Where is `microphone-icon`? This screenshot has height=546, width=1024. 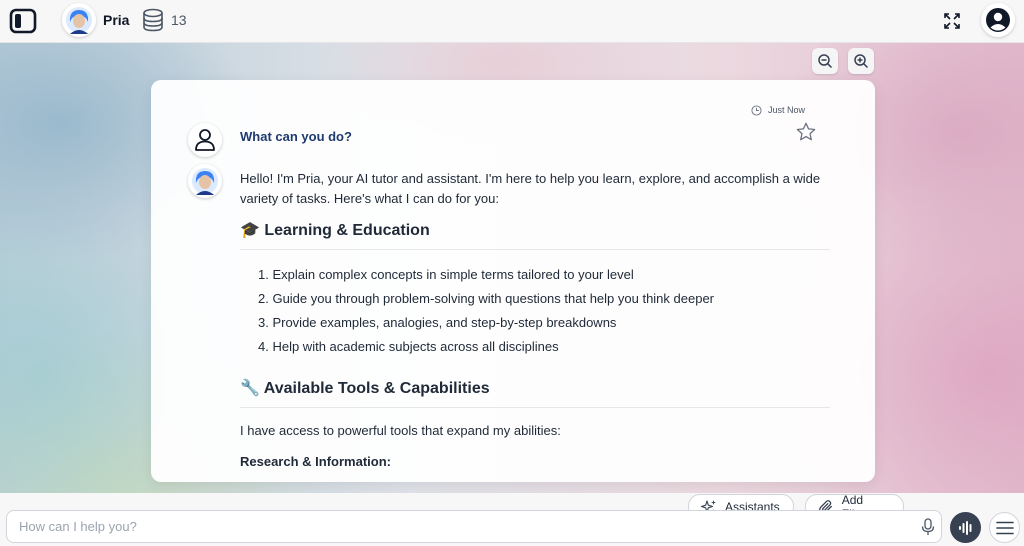
microphone-icon is located at coordinates (928, 526).